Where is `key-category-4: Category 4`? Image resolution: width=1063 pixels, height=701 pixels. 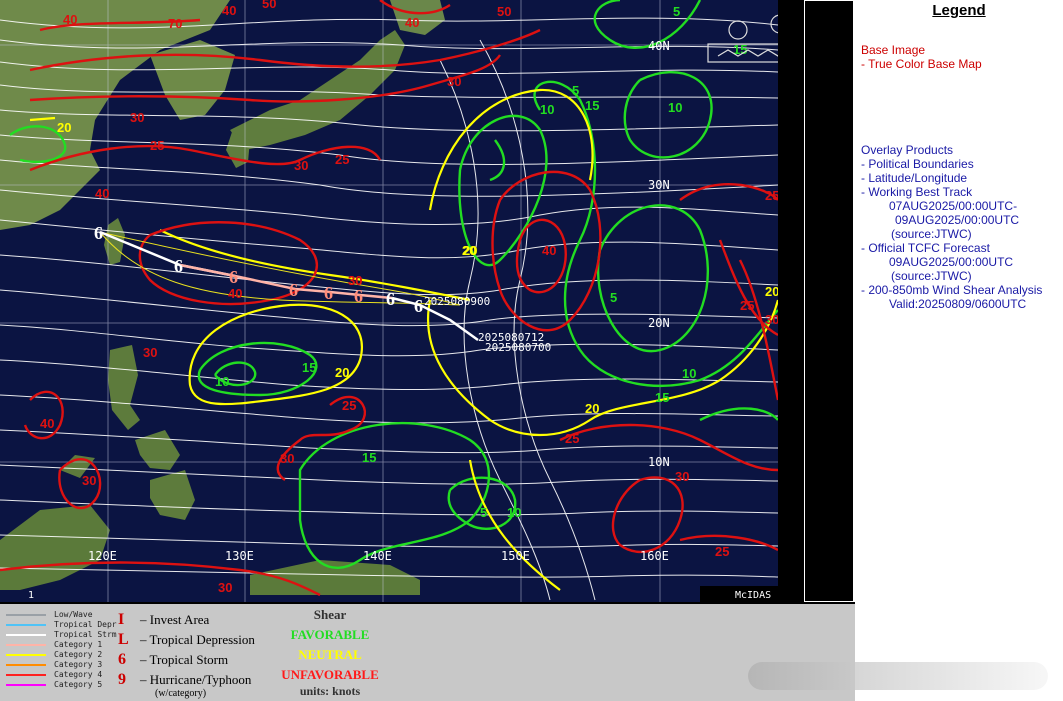 key-category-4: Category 4 is located at coordinates (54, 674).